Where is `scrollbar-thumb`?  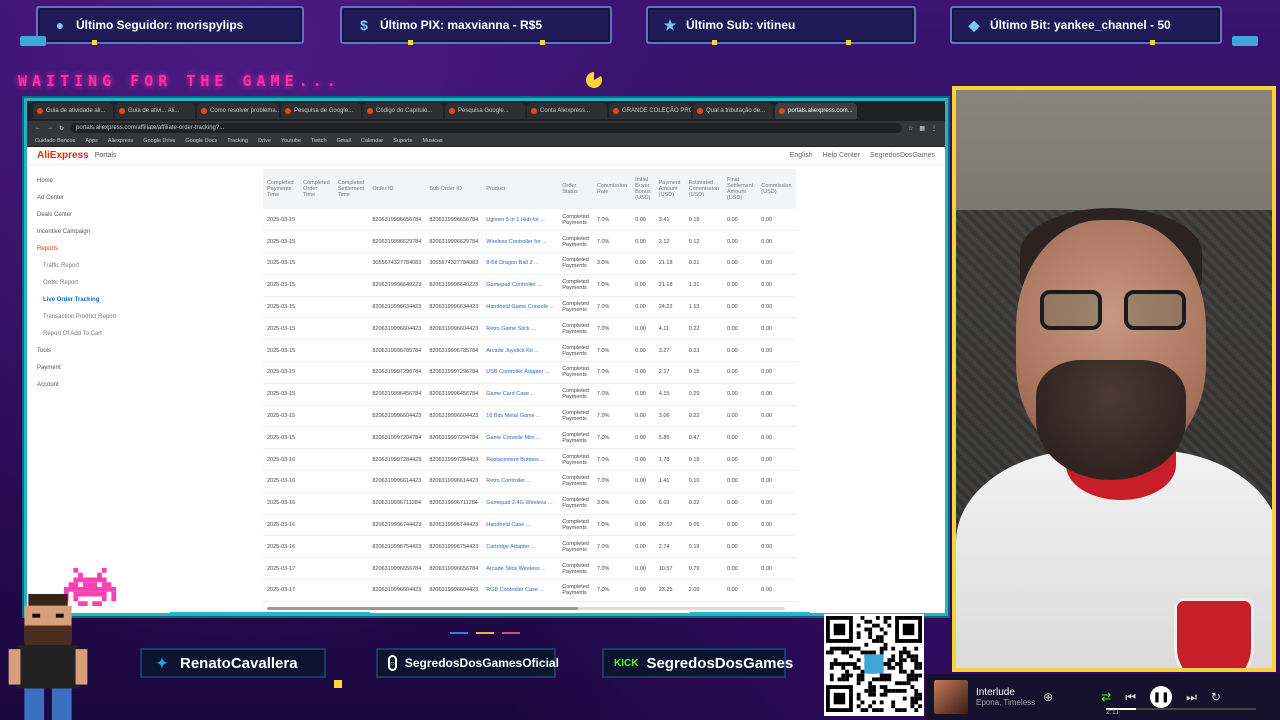 scrollbar-thumb is located at coordinates (422, 608).